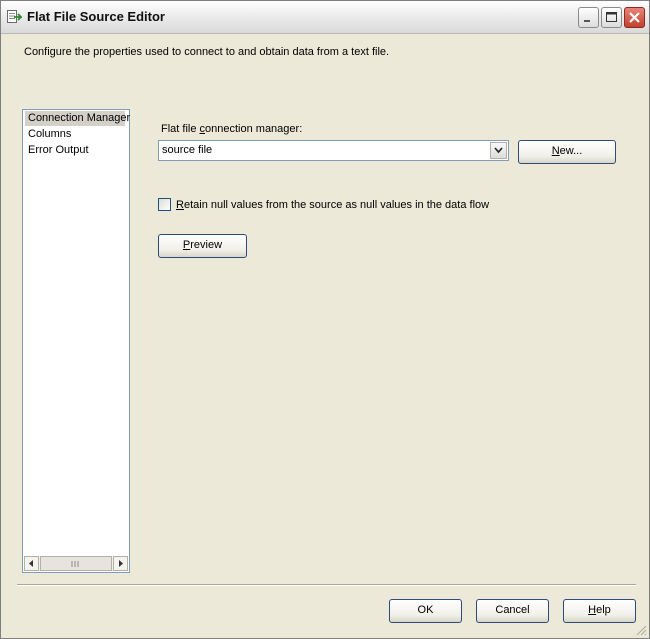 The width and height of the screenshot is (650, 639). I want to click on cancel-button: Cancel, so click(512, 611).